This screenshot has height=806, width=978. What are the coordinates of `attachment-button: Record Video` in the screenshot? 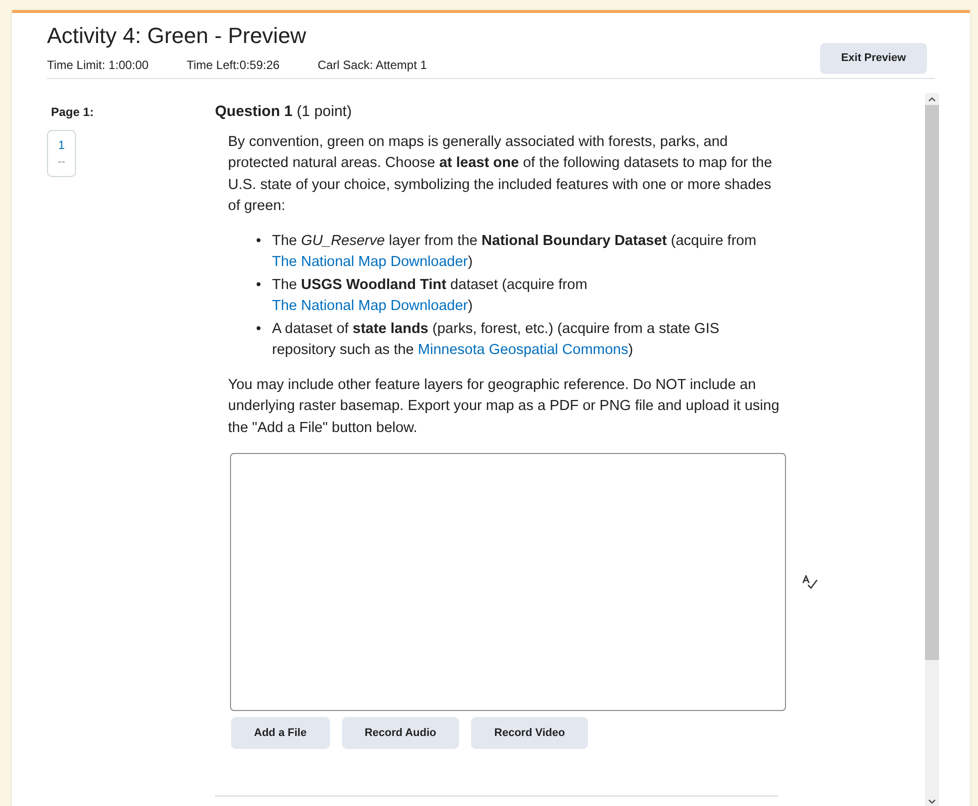 It's located at (529, 733).